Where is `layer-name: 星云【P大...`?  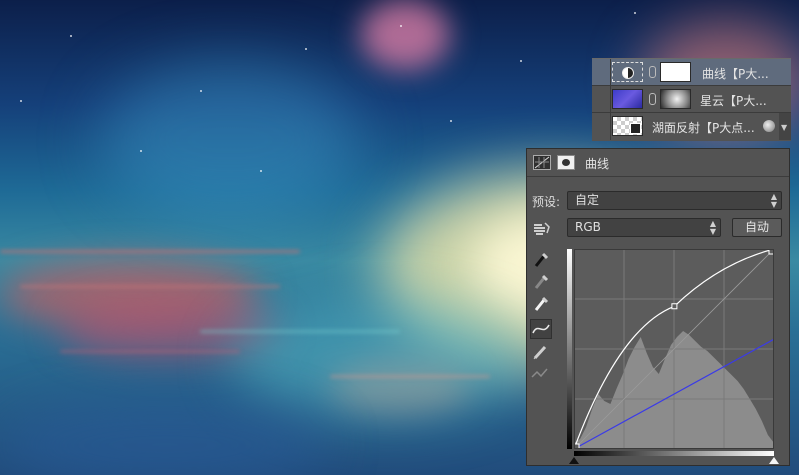 layer-name: 星云【P大... is located at coordinates (733, 101).